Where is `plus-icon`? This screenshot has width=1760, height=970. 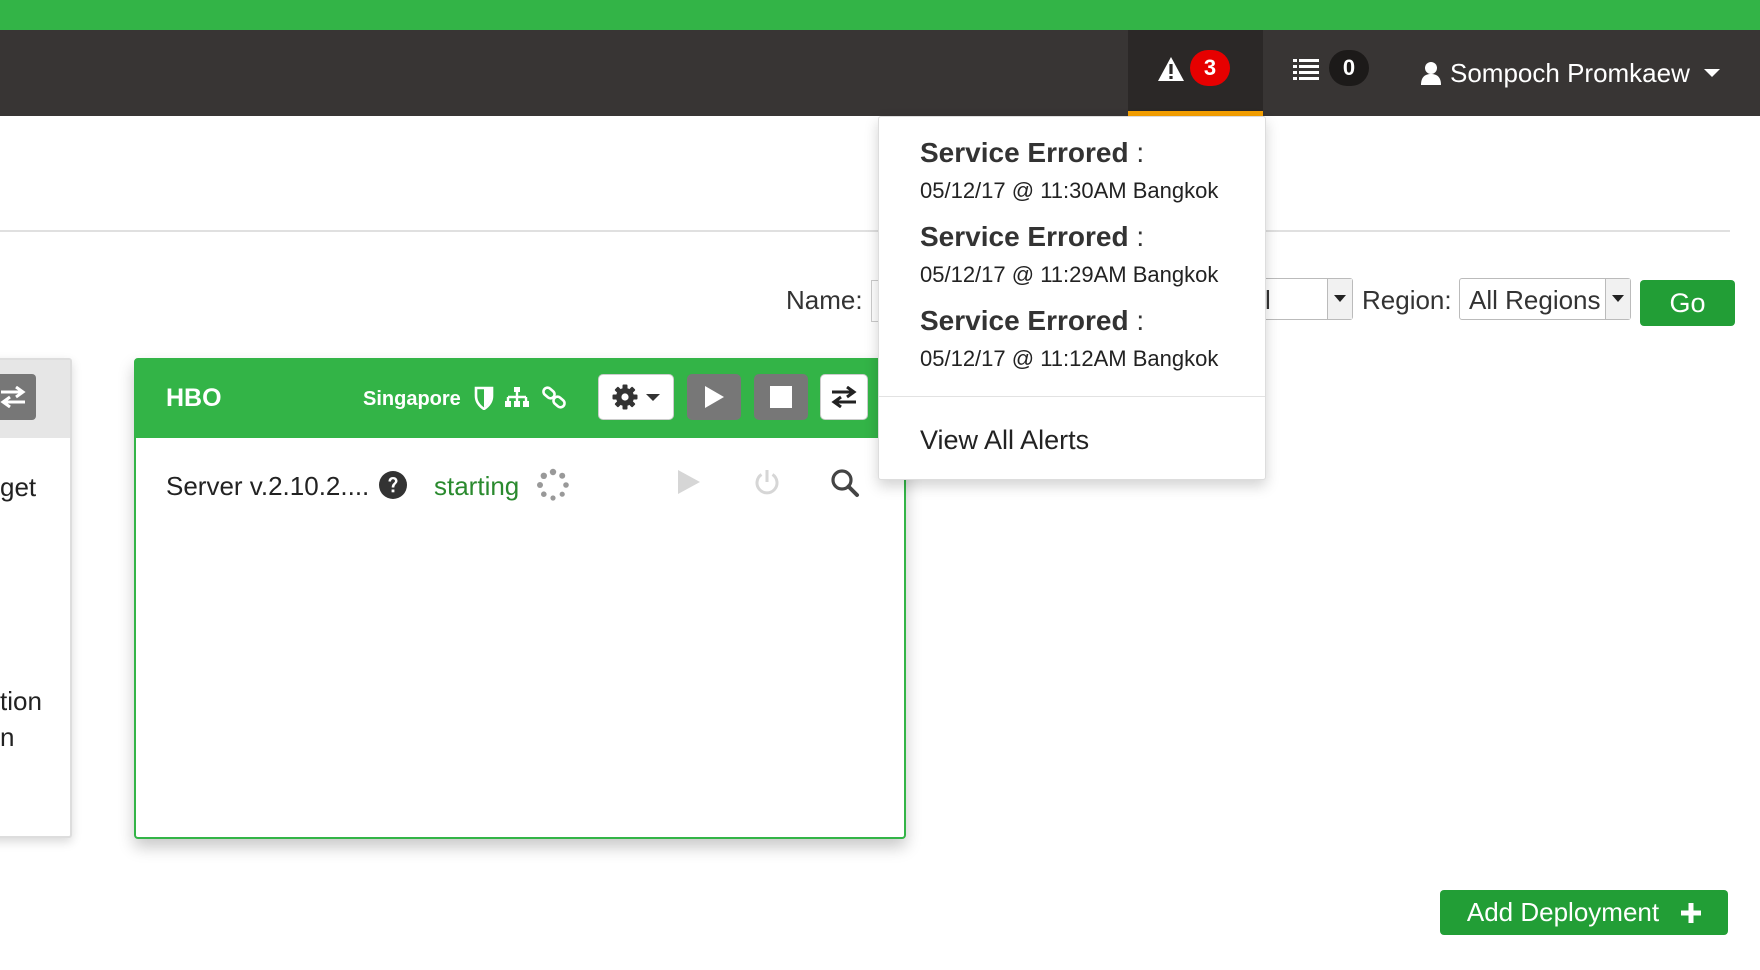 plus-icon is located at coordinates (1691, 912).